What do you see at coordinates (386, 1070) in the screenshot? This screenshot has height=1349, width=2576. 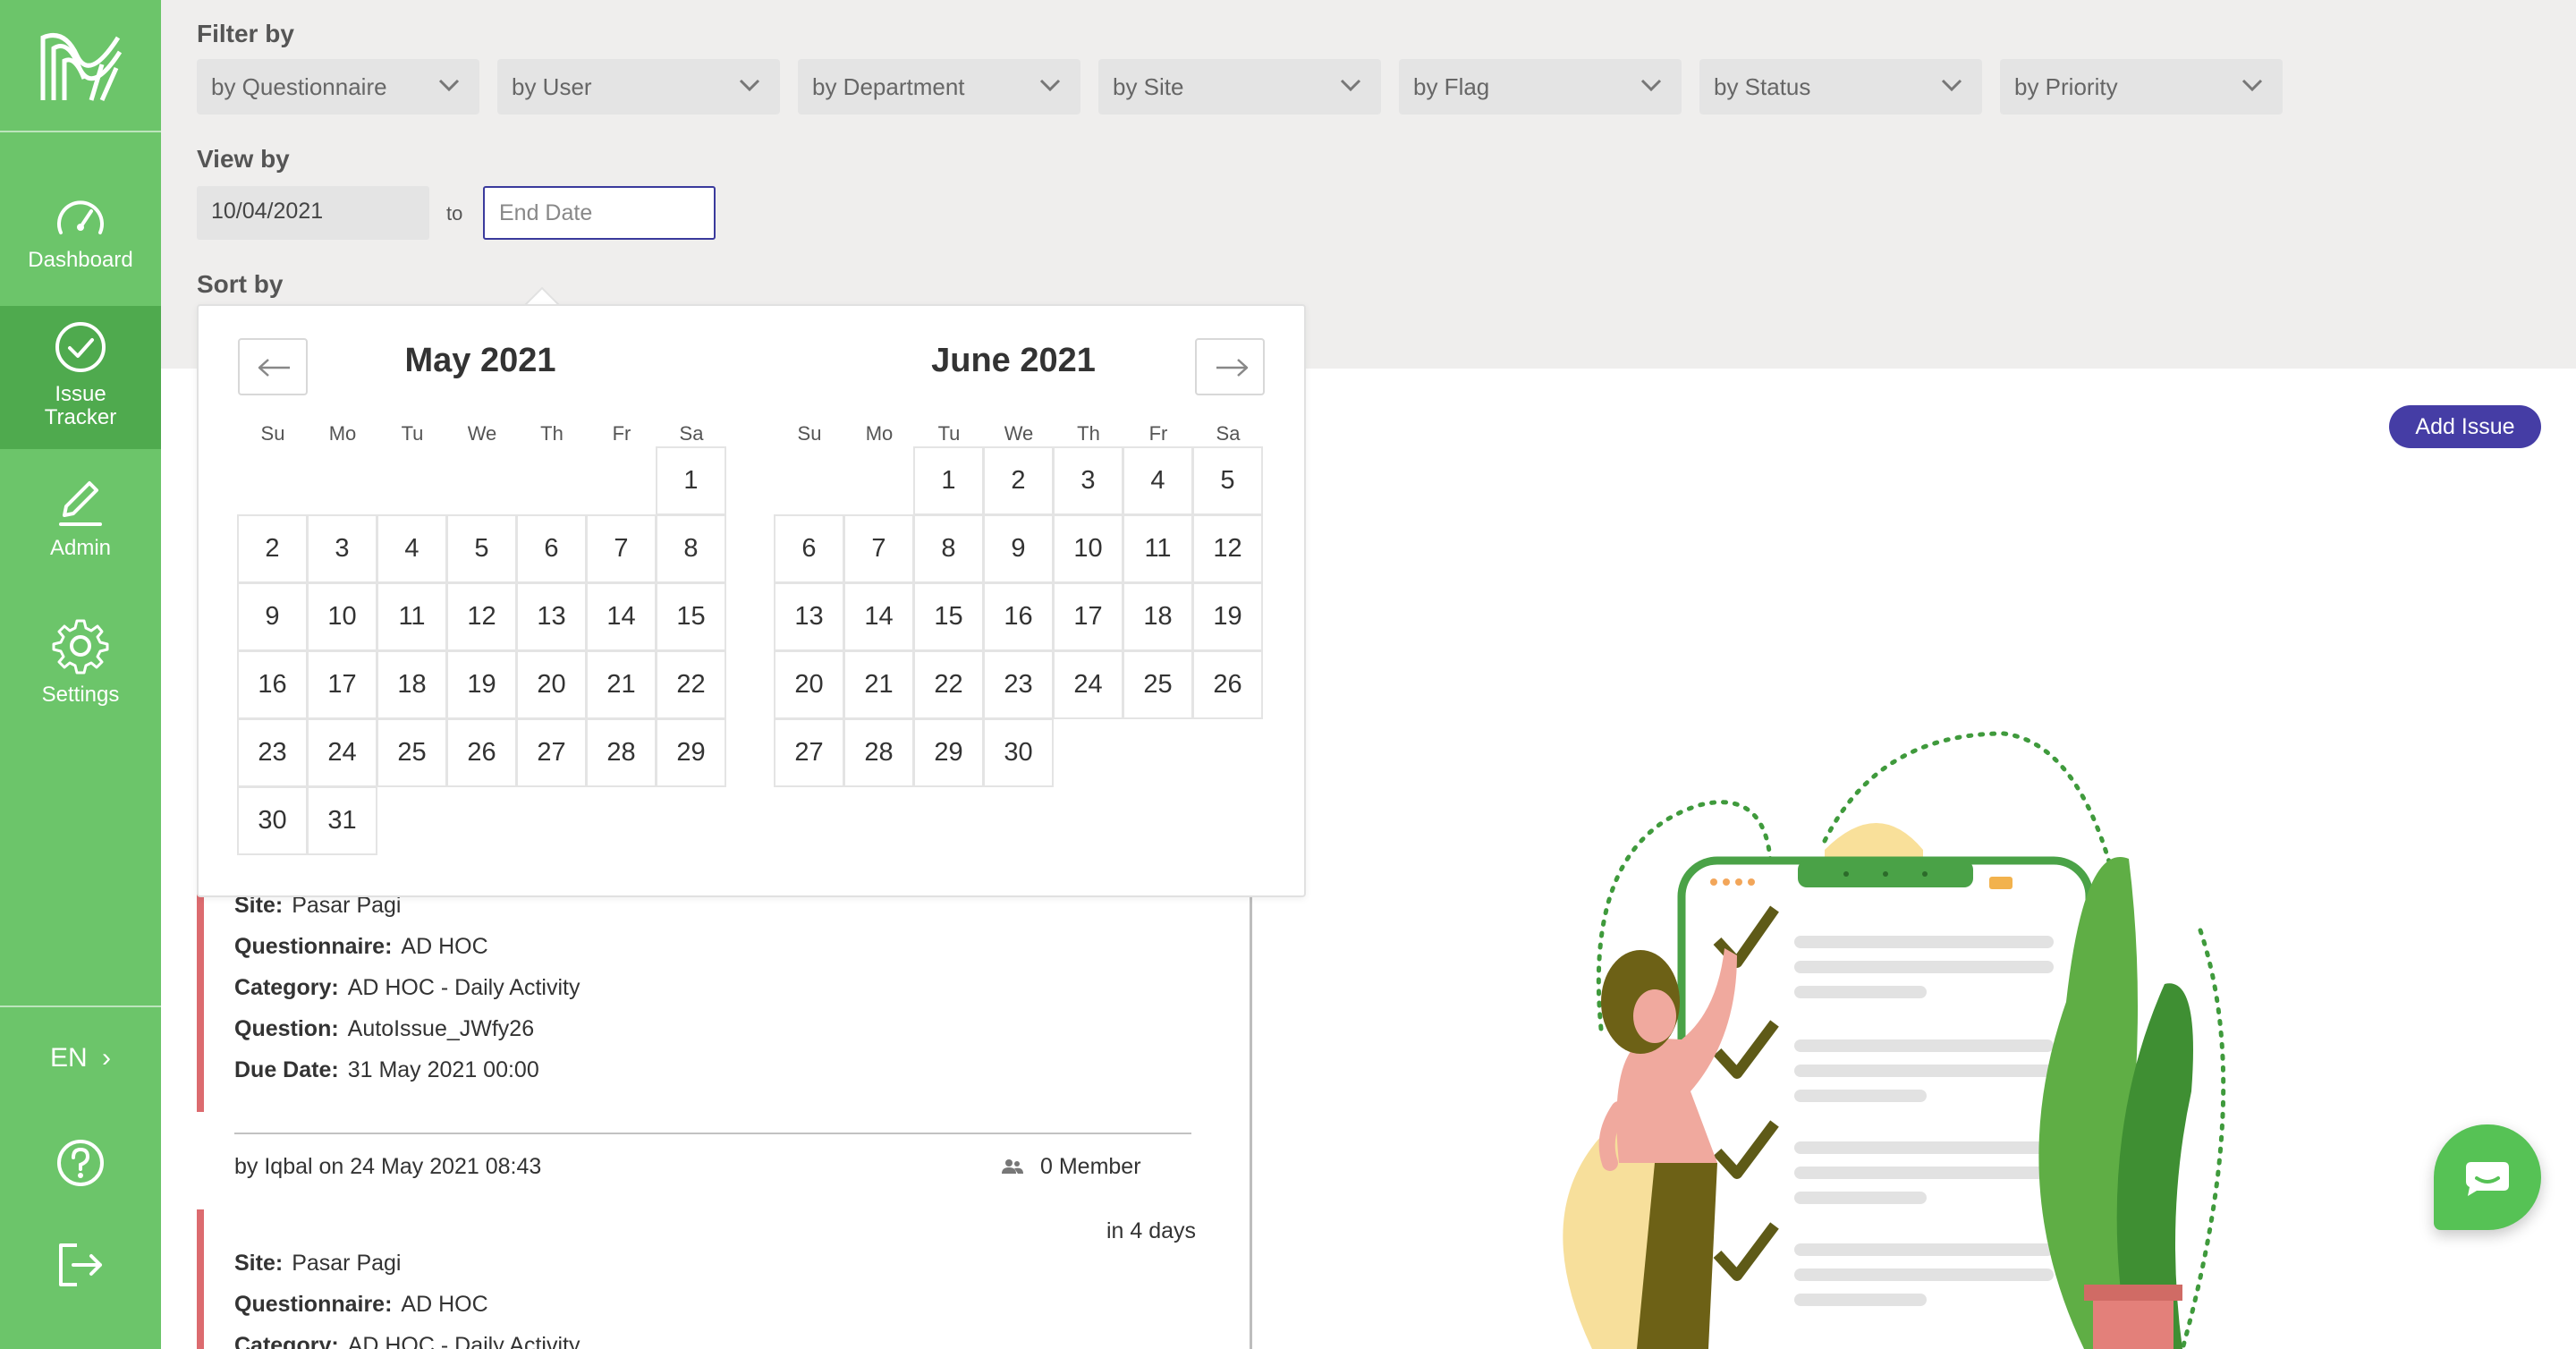 I see `issue-due-date: Due Date: 31 May 2021 00:00` at bounding box center [386, 1070].